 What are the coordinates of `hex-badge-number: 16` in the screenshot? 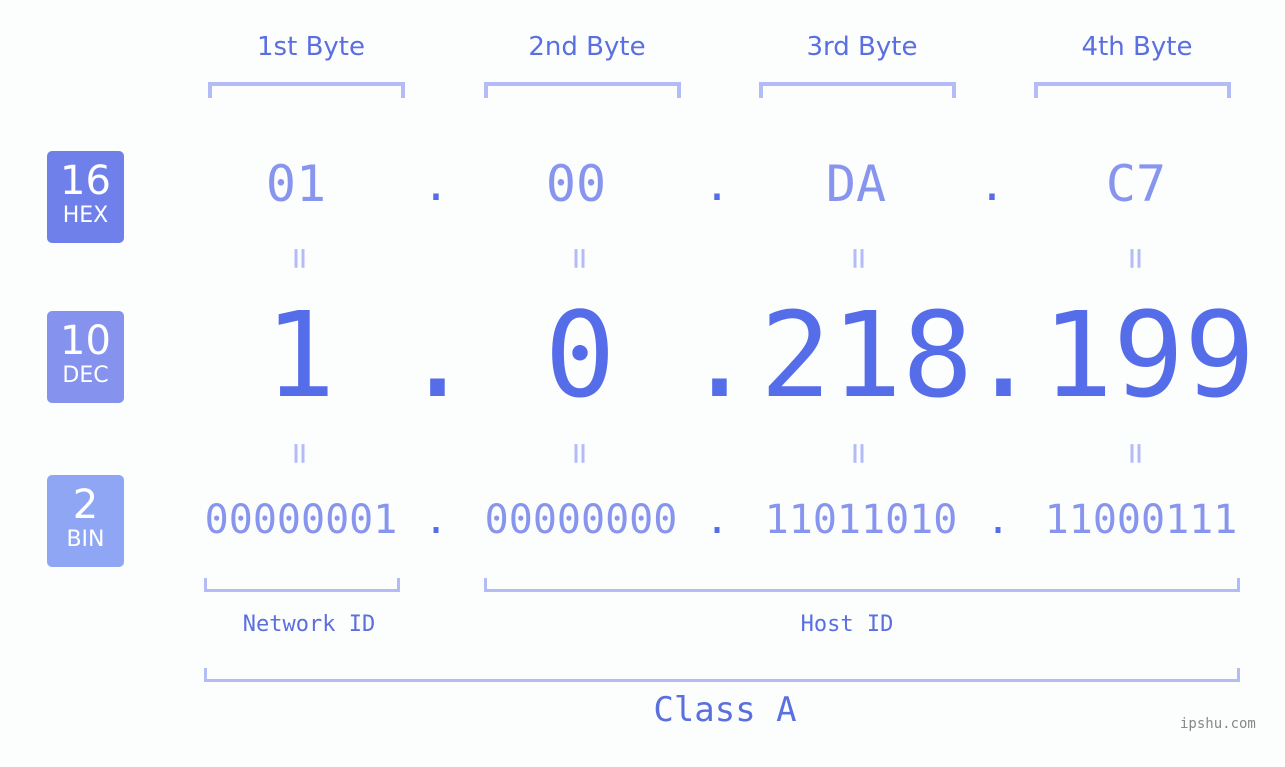 It's located at (85, 181).